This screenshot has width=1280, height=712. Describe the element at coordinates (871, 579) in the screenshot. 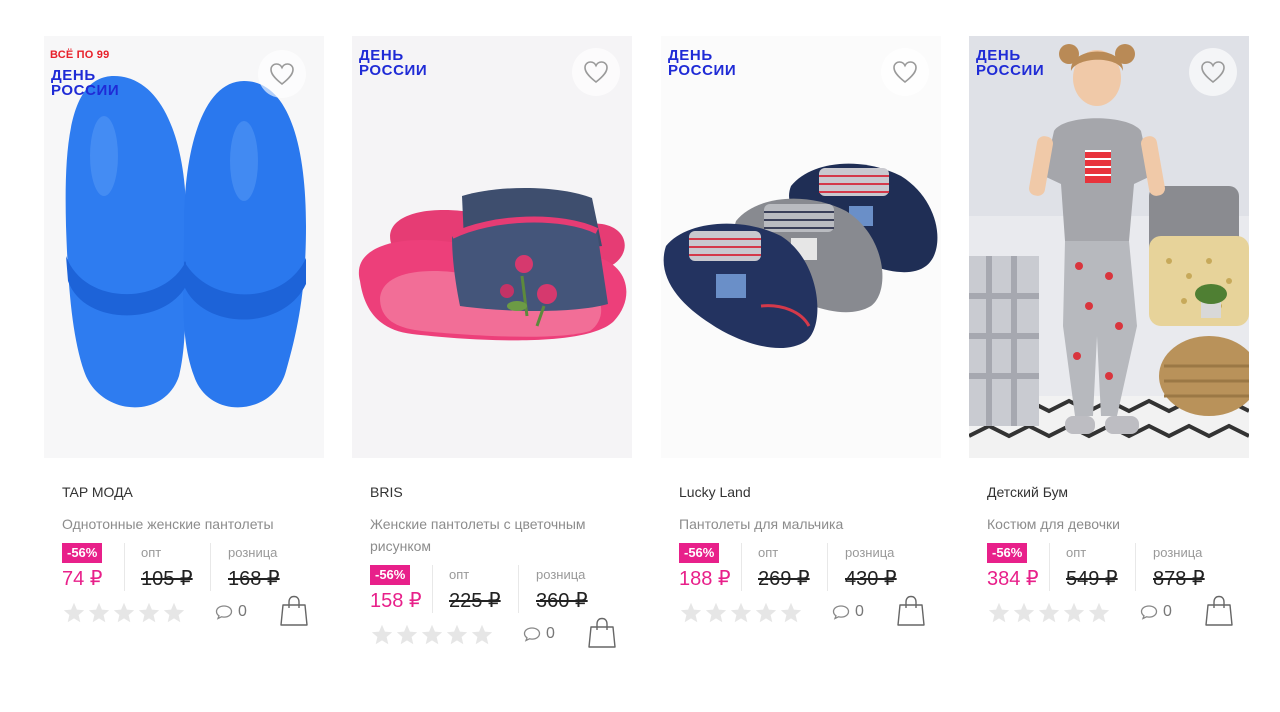

I see `retail-price: 430 ₽` at that location.